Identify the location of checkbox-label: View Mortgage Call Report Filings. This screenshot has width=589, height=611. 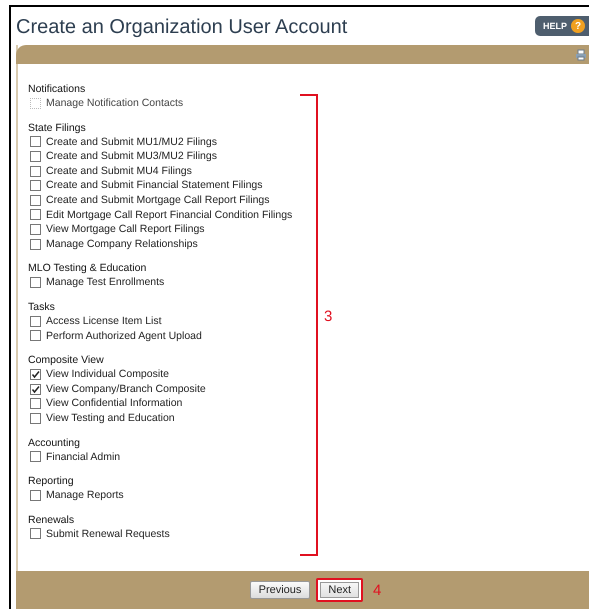
(125, 229).